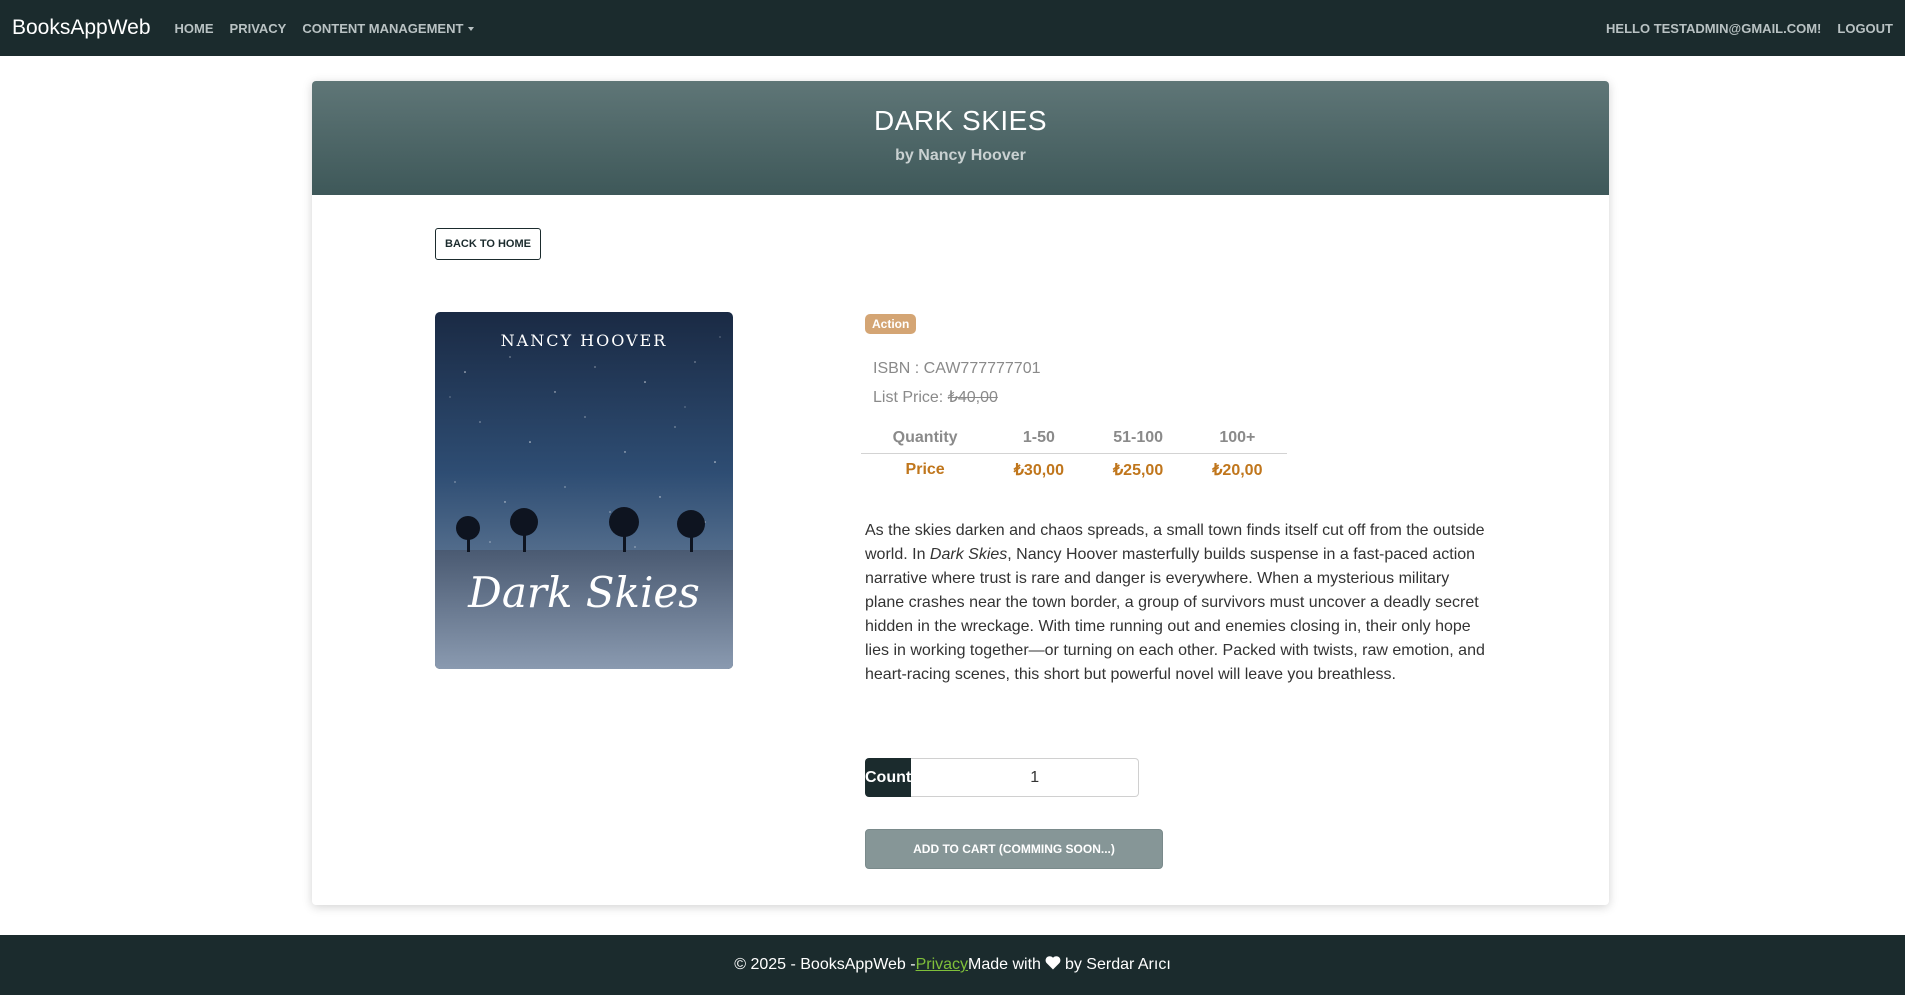 This screenshot has width=1905, height=995. I want to click on nav-link-home: HOME, so click(194, 28).